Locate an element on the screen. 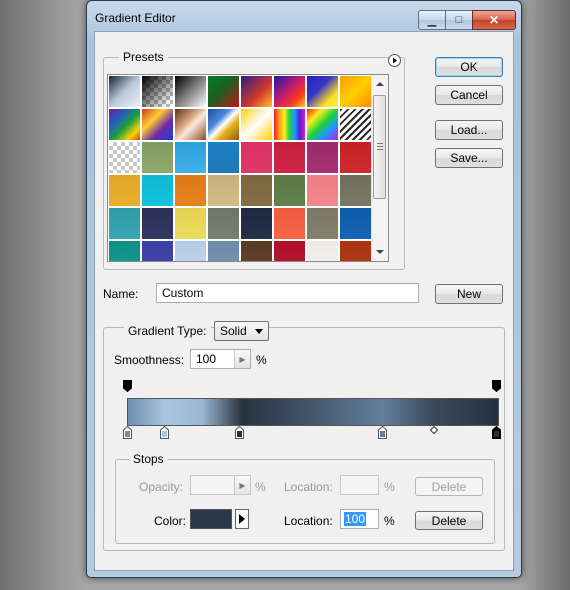  scroll-down-icon is located at coordinates (380, 252).